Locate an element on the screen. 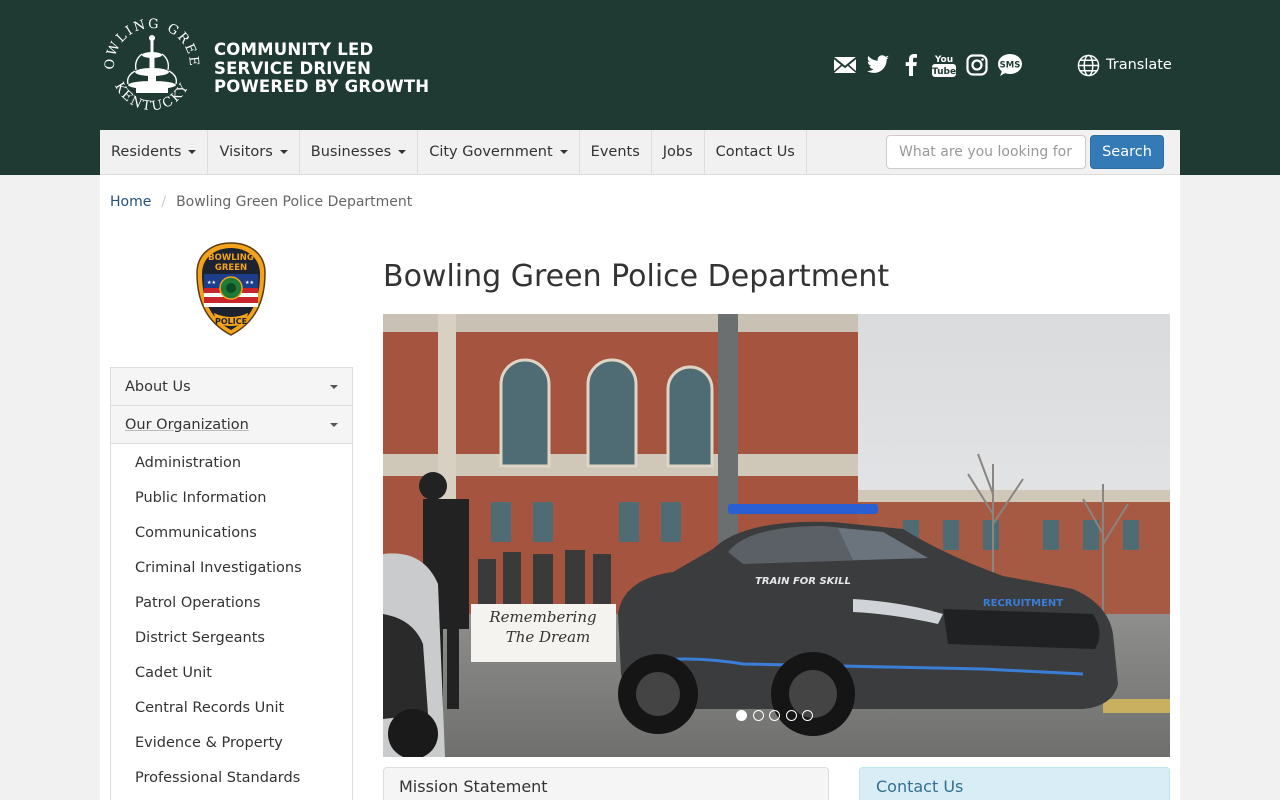 Image resolution: width=1280 pixels, height=800 pixels. nav-visitors: Visitors is located at coordinates (254, 152).